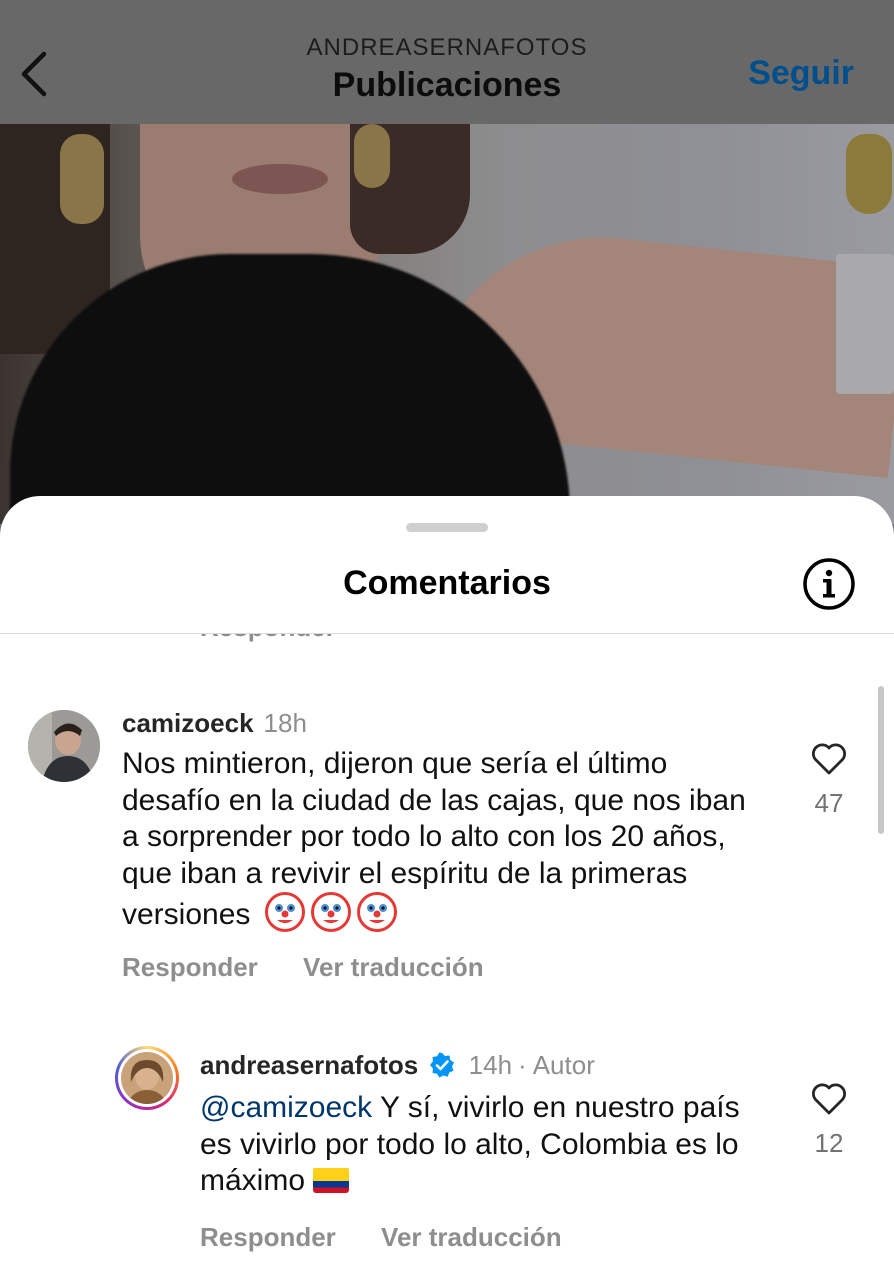 Image resolution: width=894 pixels, height=1280 pixels. Describe the element at coordinates (829, 1143) in the screenshot. I see `like-count: 12` at that location.